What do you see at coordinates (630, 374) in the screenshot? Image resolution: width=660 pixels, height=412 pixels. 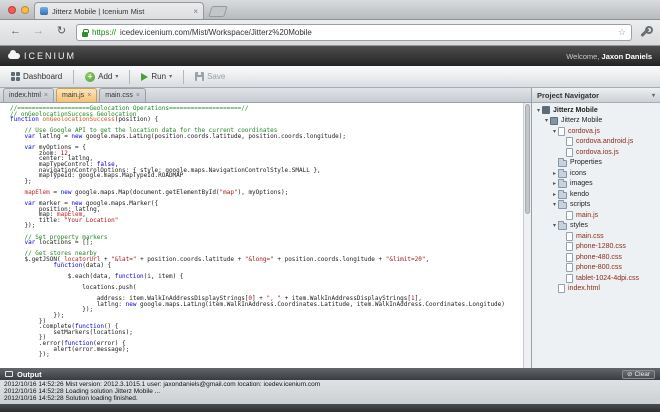 I see `clear-icon: ⊘` at bounding box center [630, 374].